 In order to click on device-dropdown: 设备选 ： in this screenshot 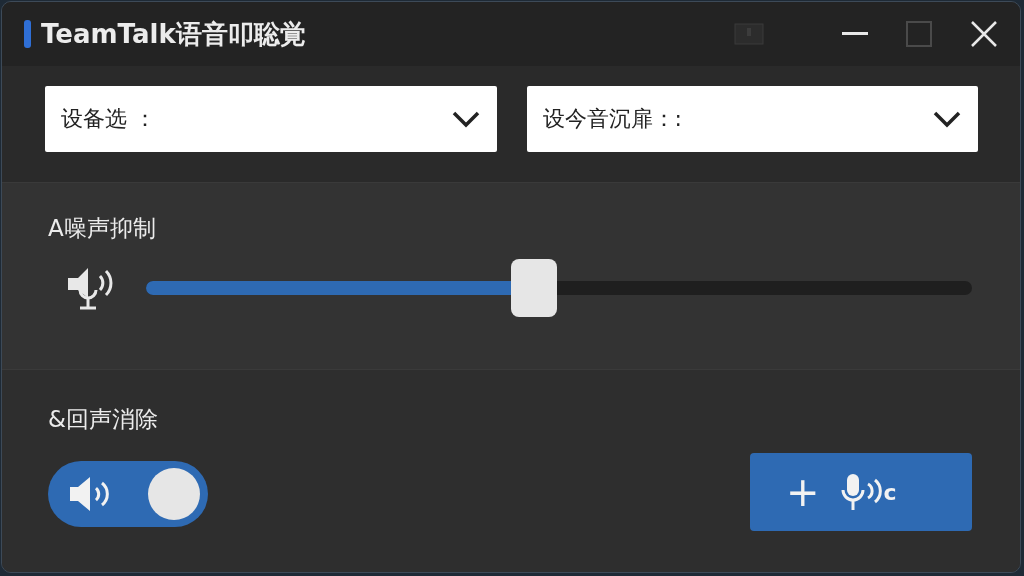, I will do `click(271, 119)`.